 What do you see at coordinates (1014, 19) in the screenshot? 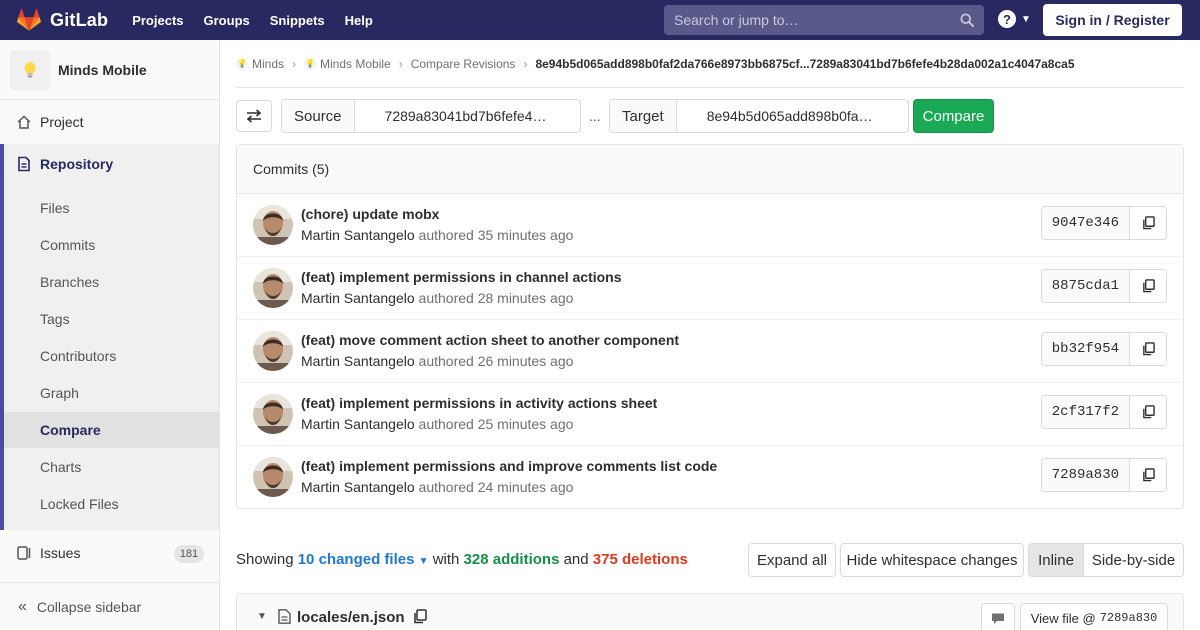
I see `help-dropdown: ? ▼` at bounding box center [1014, 19].